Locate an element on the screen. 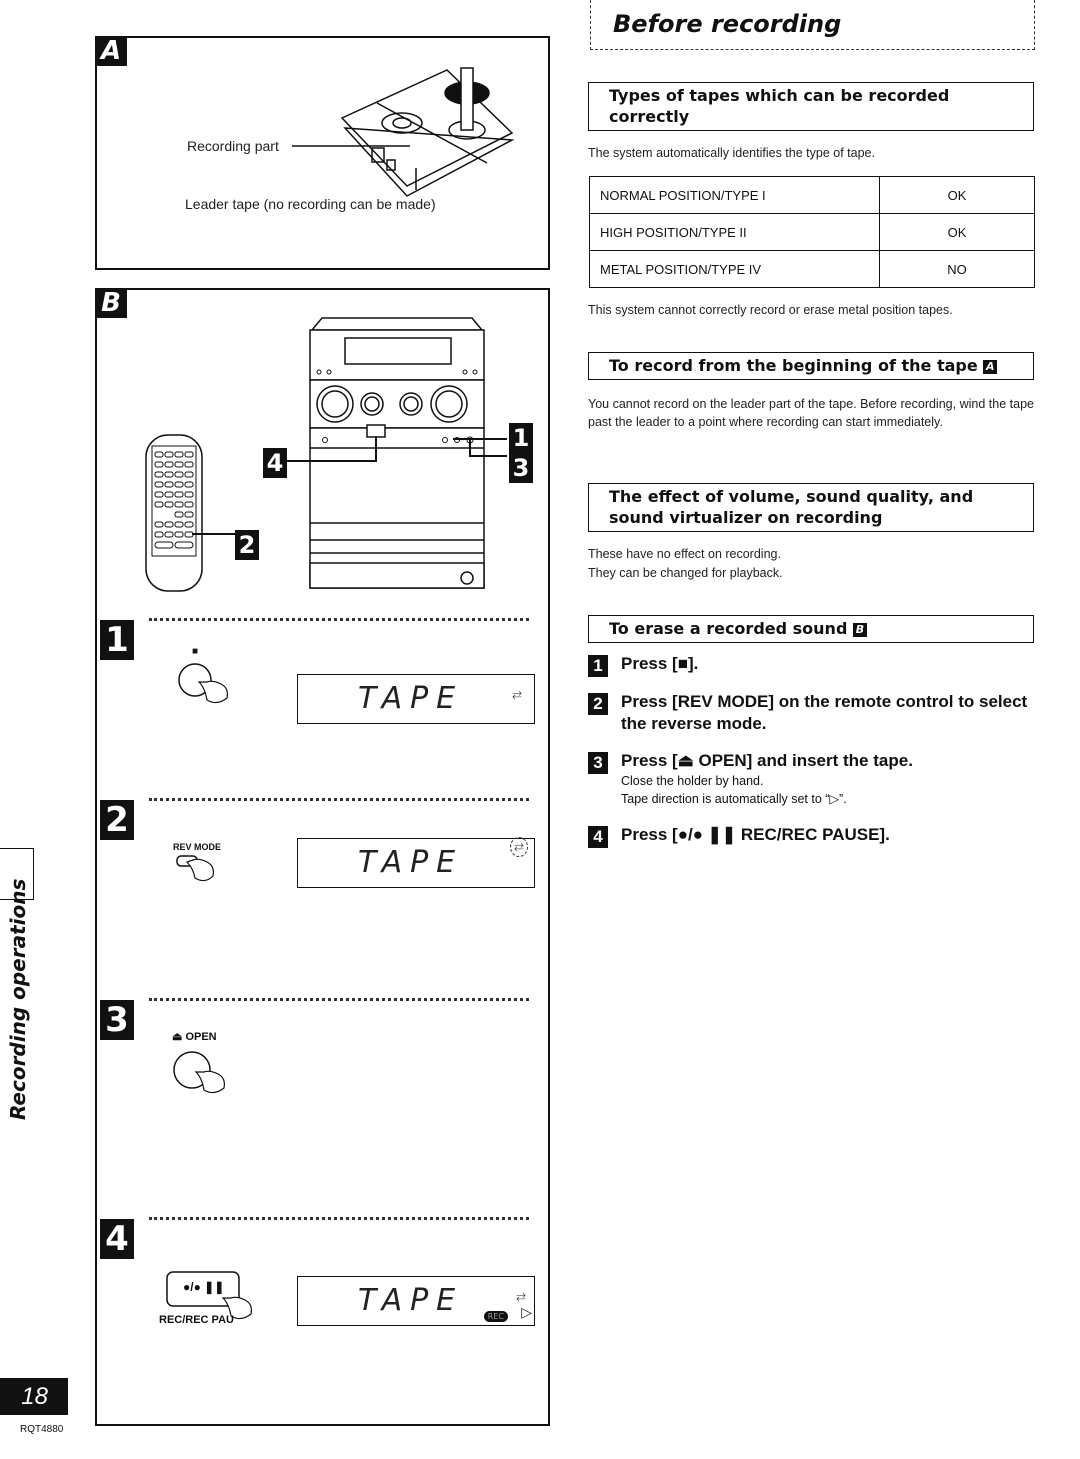  leader-tape-label: Leader tape (no recording can be made) is located at coordinates (310, 204).